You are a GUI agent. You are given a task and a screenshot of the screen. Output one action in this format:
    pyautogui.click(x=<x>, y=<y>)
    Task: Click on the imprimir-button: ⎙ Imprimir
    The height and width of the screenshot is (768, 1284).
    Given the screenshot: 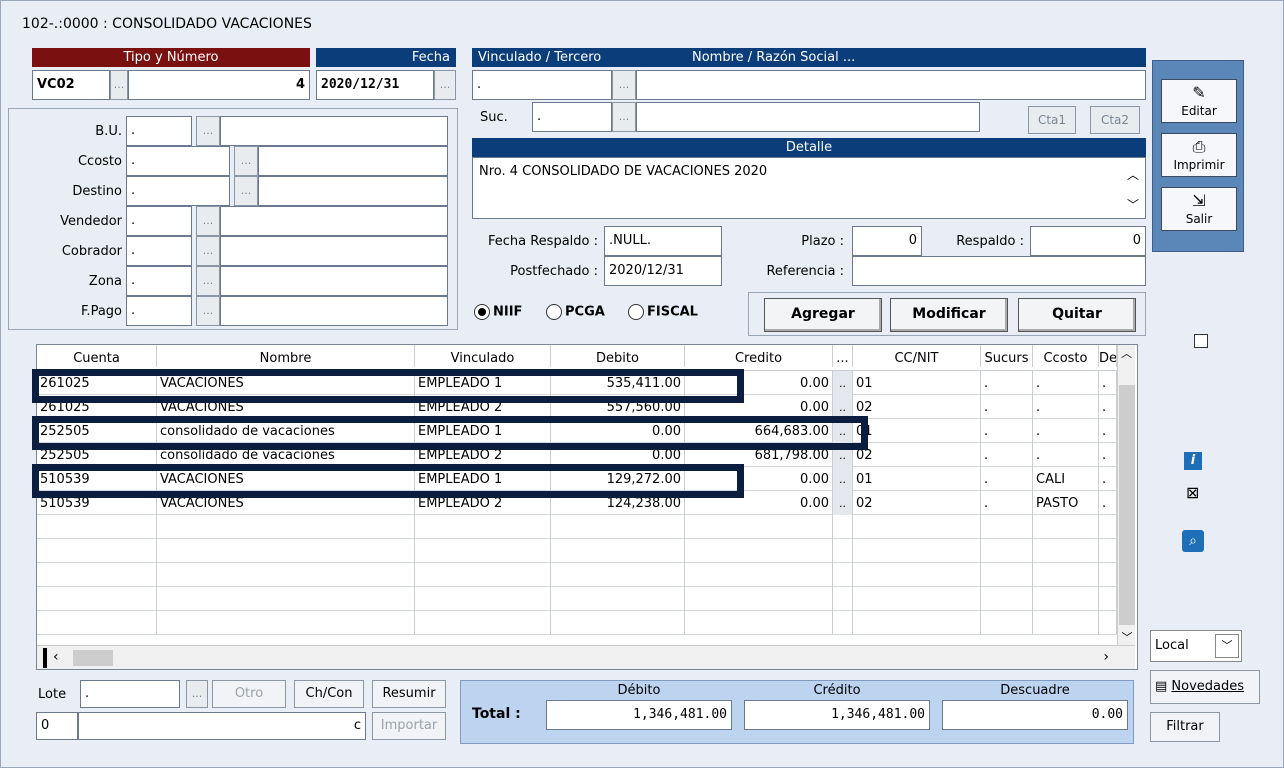 What is the action you would take?
    pyautogui.click(x=1199, y=155)
    